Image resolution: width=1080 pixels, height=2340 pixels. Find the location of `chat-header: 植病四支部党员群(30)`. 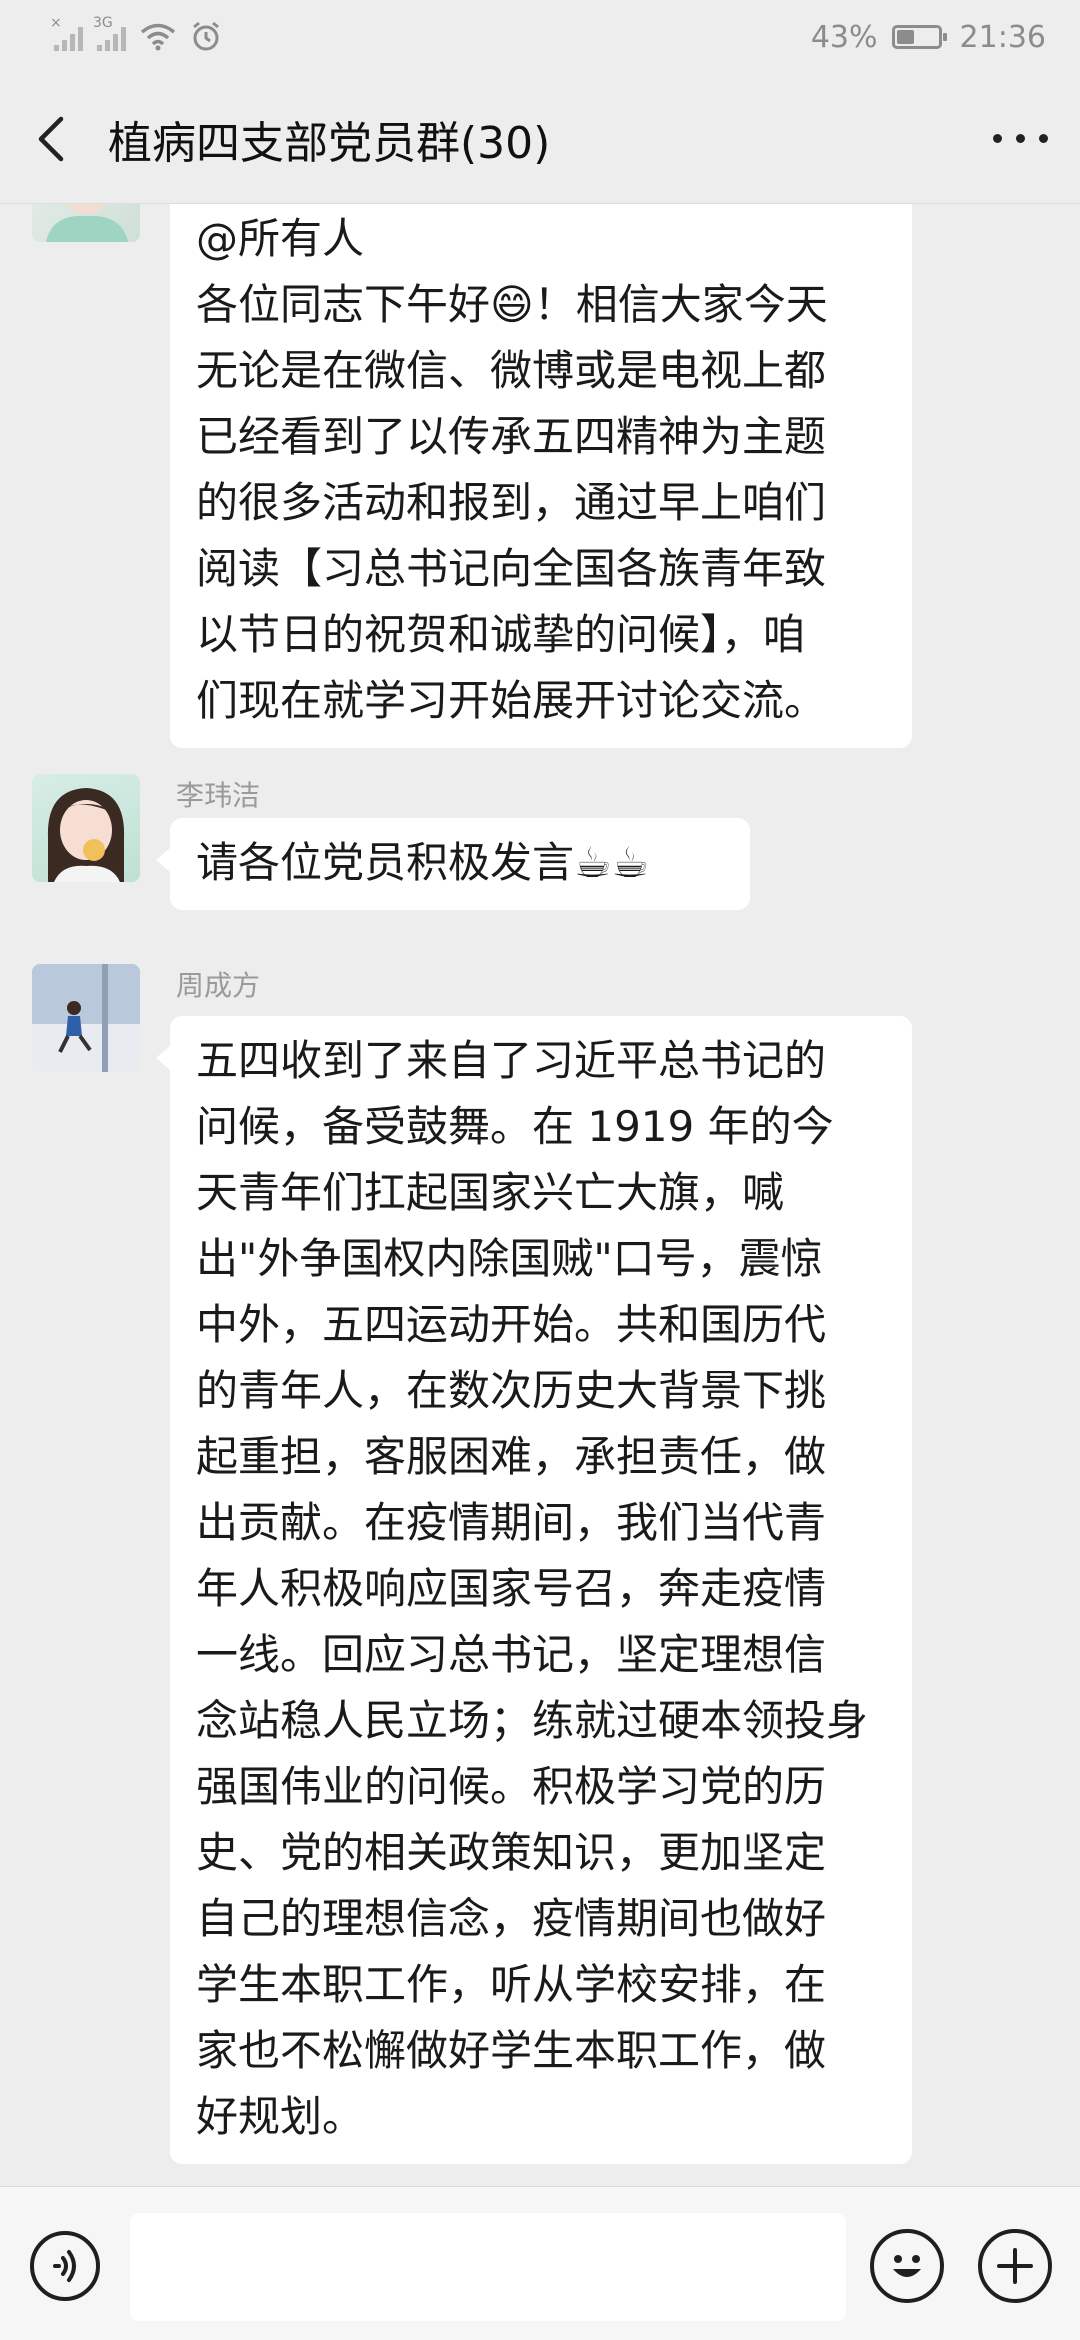

chat-header: 植病四支部党员群(30) is located at coordinates (540, 139).